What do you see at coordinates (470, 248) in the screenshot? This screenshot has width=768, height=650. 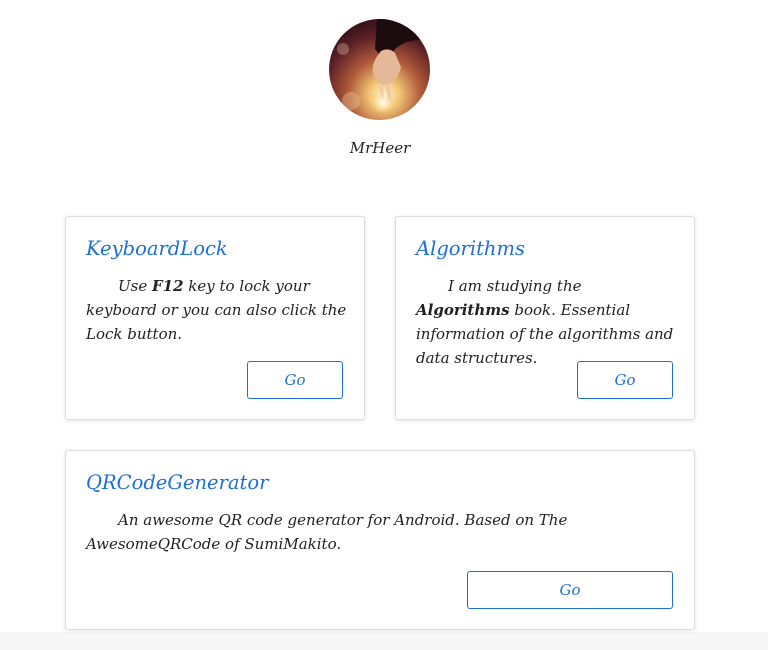 I see `card-title: Algorithms` at bounding box center [470, 248].